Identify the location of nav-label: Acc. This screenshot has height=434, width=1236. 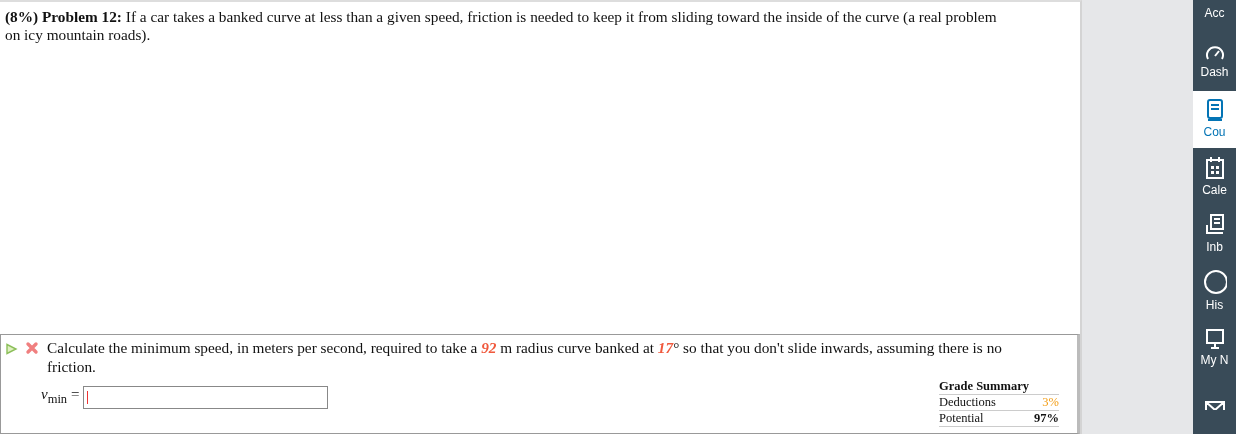
(1214, 13).